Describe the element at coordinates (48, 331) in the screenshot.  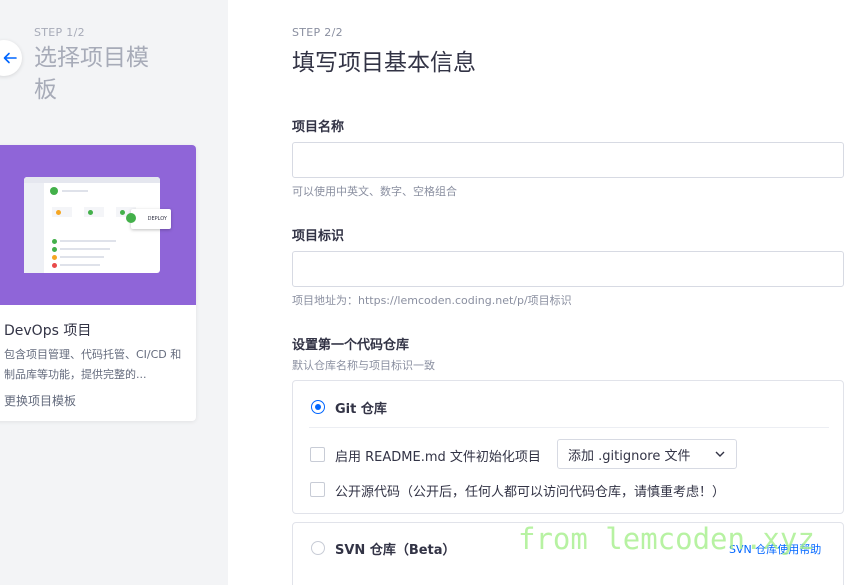
I see `template-name: DevOps 项目` at that location.